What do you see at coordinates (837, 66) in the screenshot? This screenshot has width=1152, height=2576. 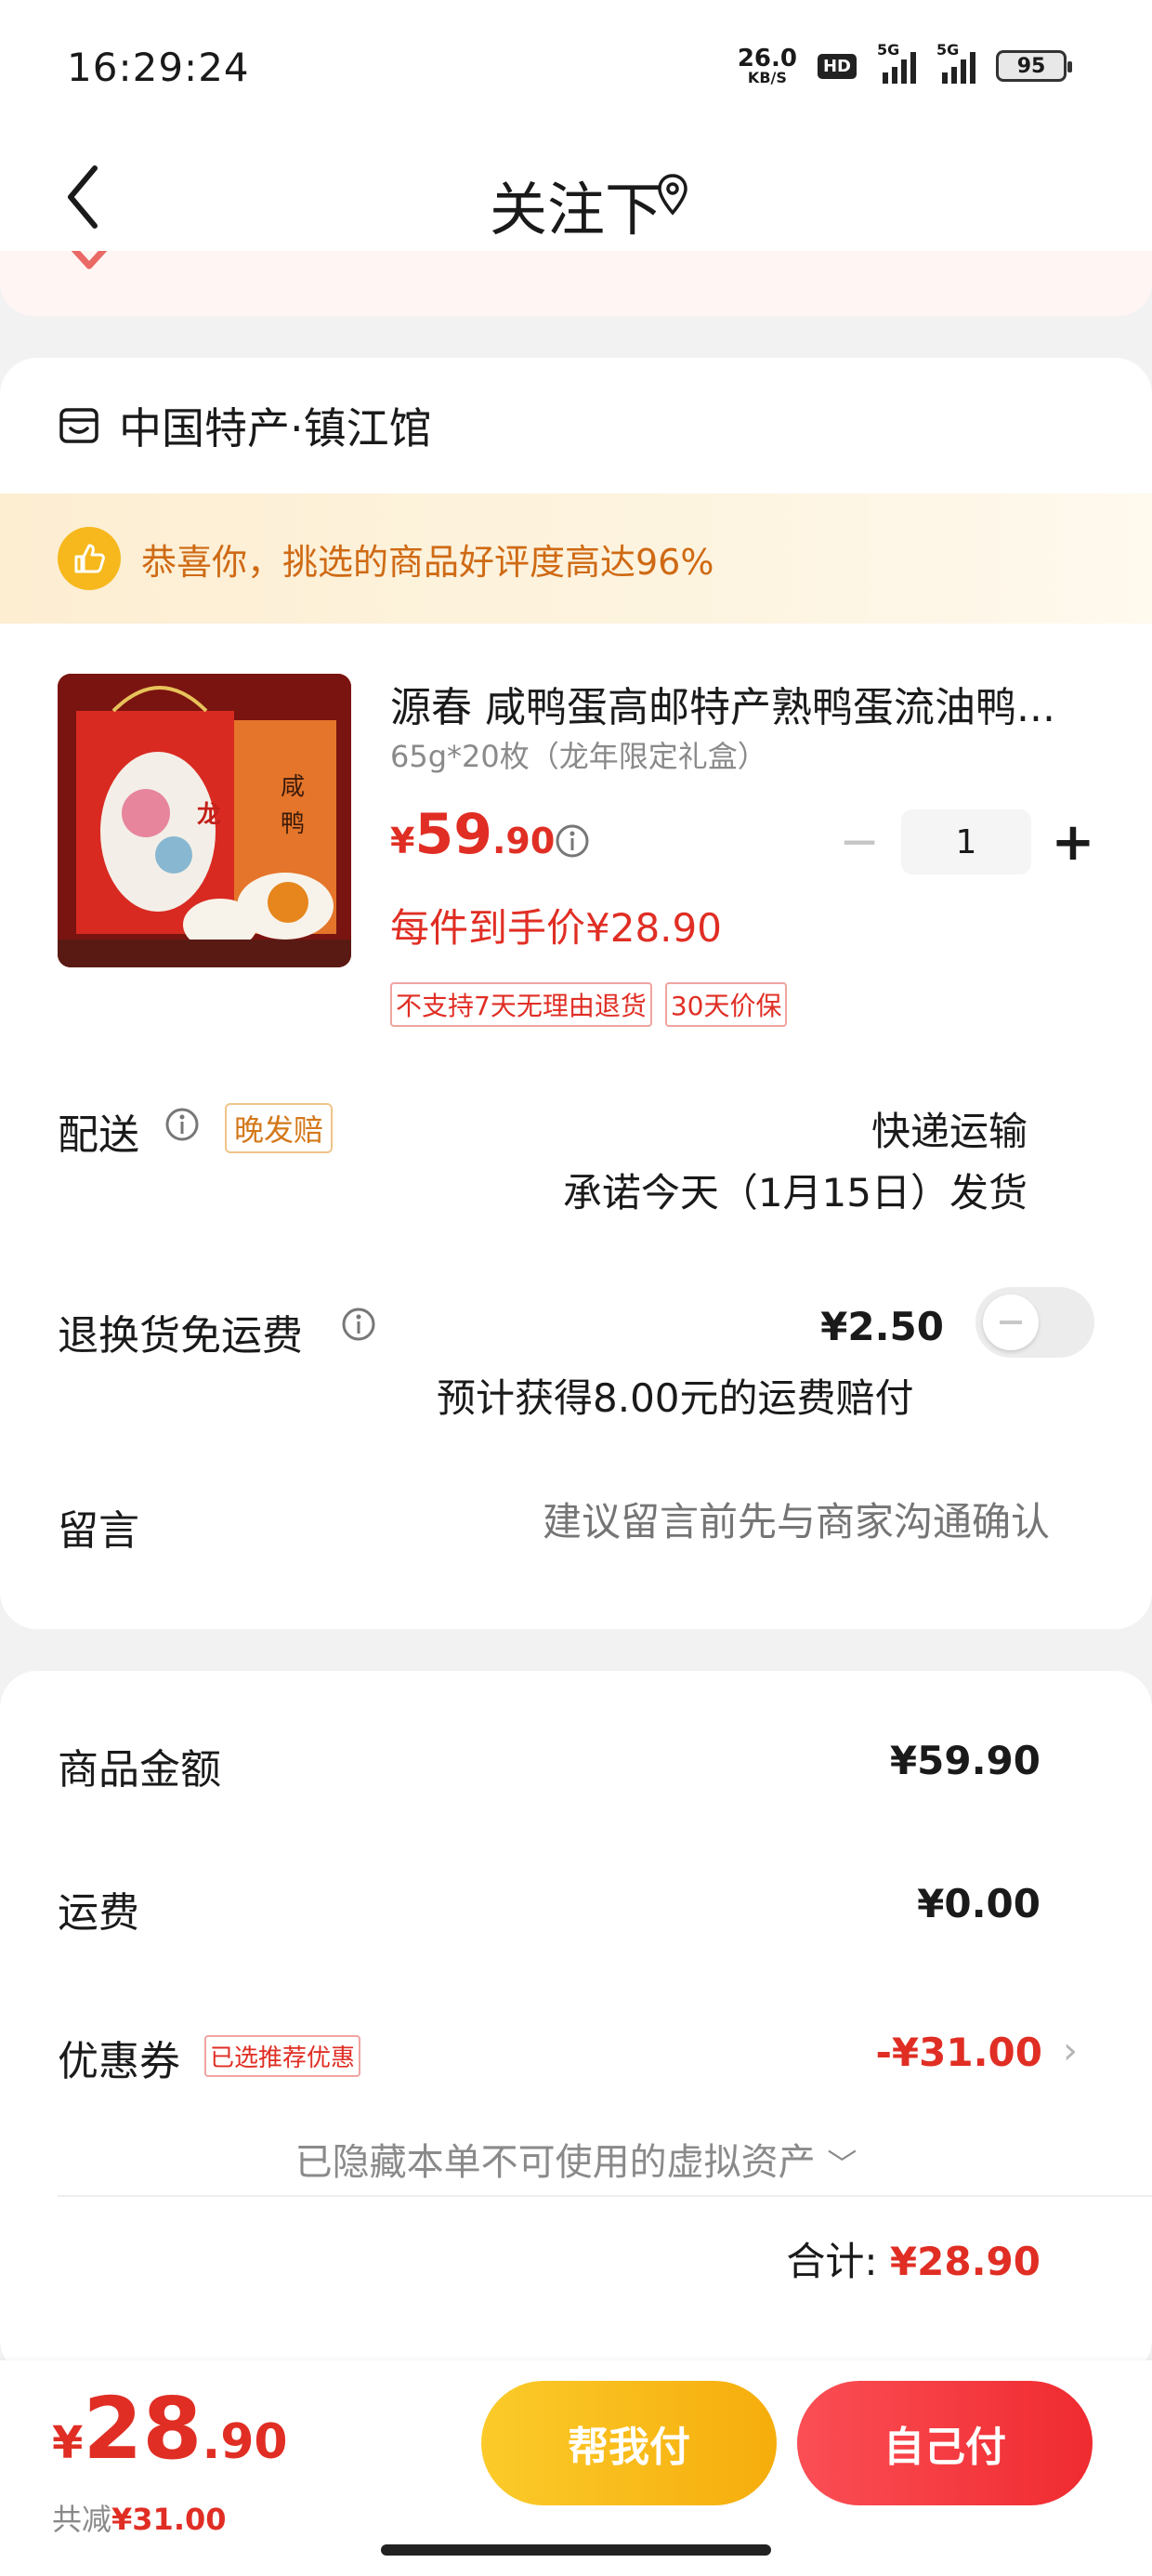 I see `hd-icon: HD` at bounding box center [837, 66].